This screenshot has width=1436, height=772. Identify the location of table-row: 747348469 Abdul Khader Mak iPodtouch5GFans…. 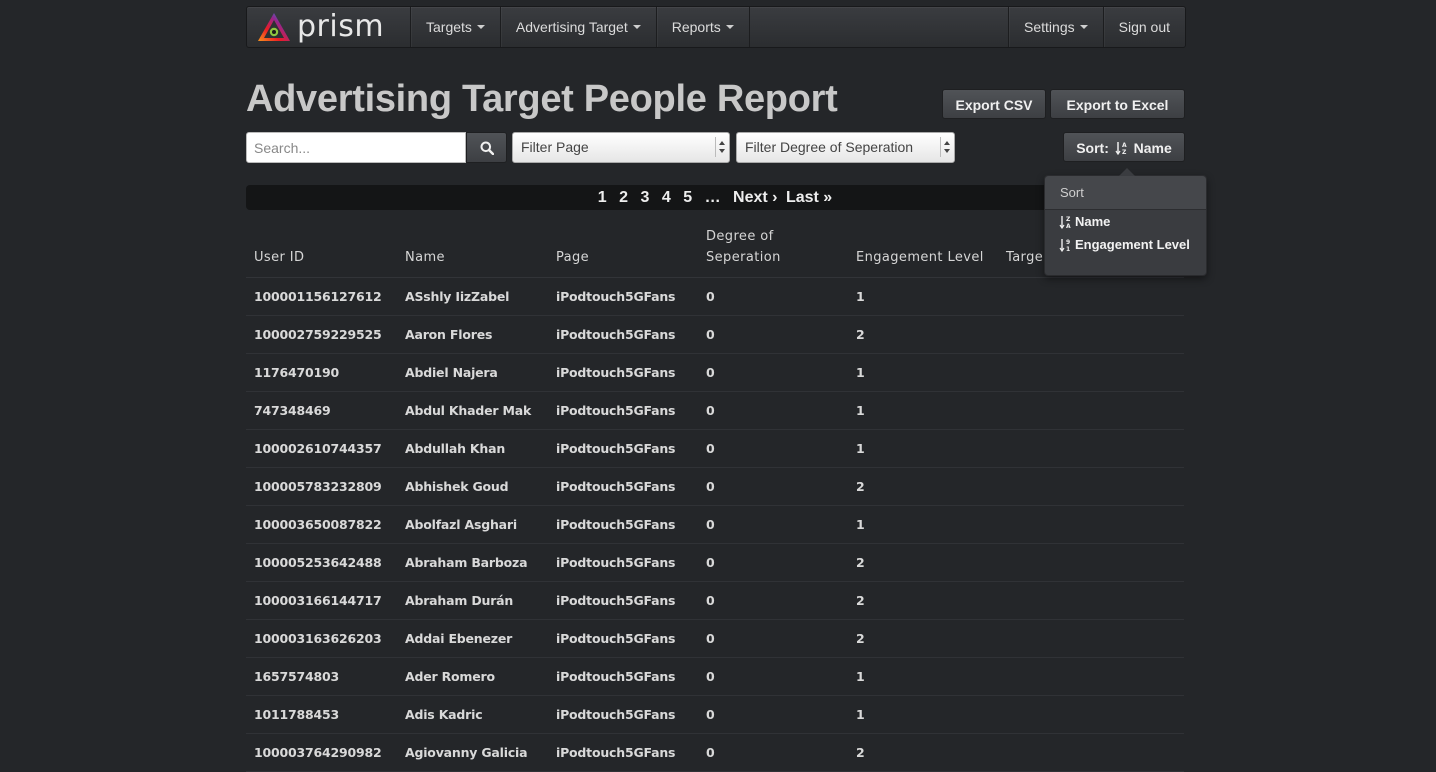
(715, 410).